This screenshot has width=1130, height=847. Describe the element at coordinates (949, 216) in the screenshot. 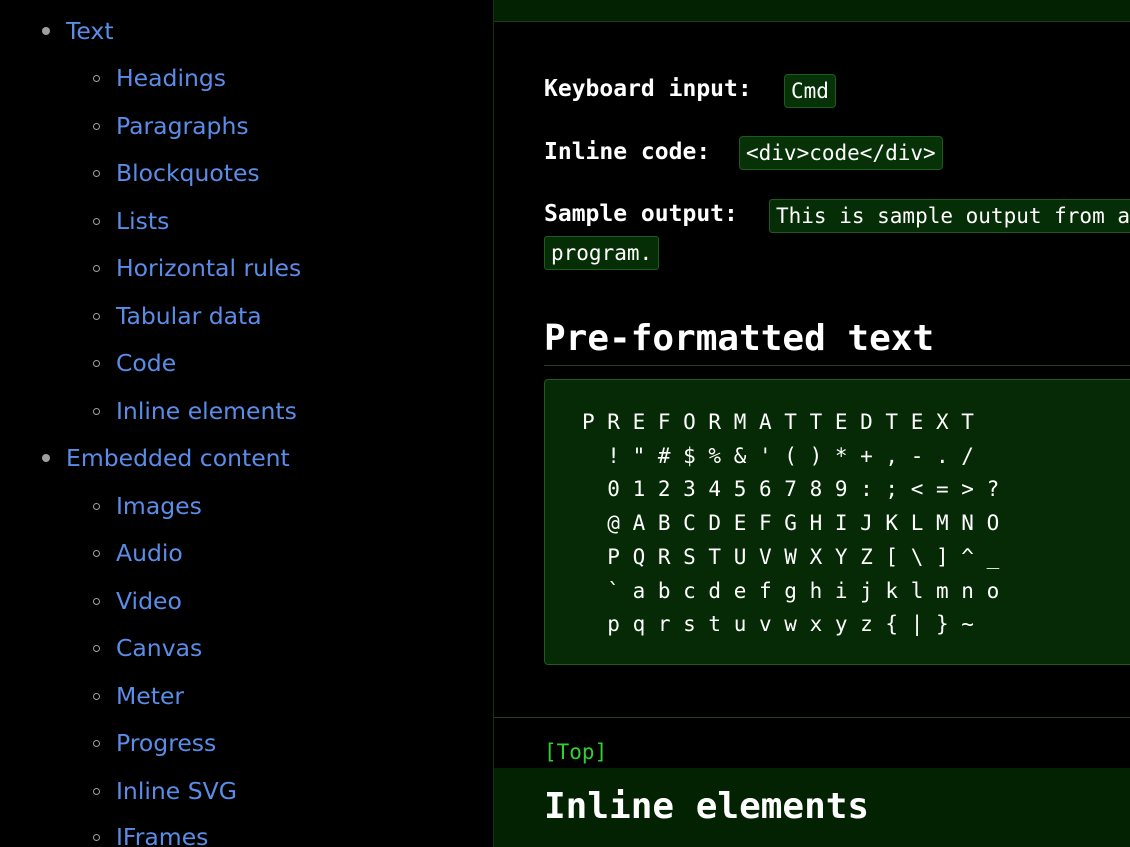

I see `sample-output-value-line1: This is sample output from a computer` at that location.